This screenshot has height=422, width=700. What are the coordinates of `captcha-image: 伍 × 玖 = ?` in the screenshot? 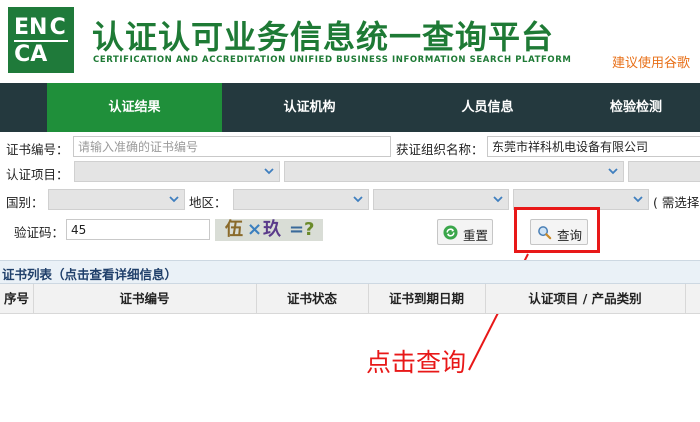 It's located at (269, 230).